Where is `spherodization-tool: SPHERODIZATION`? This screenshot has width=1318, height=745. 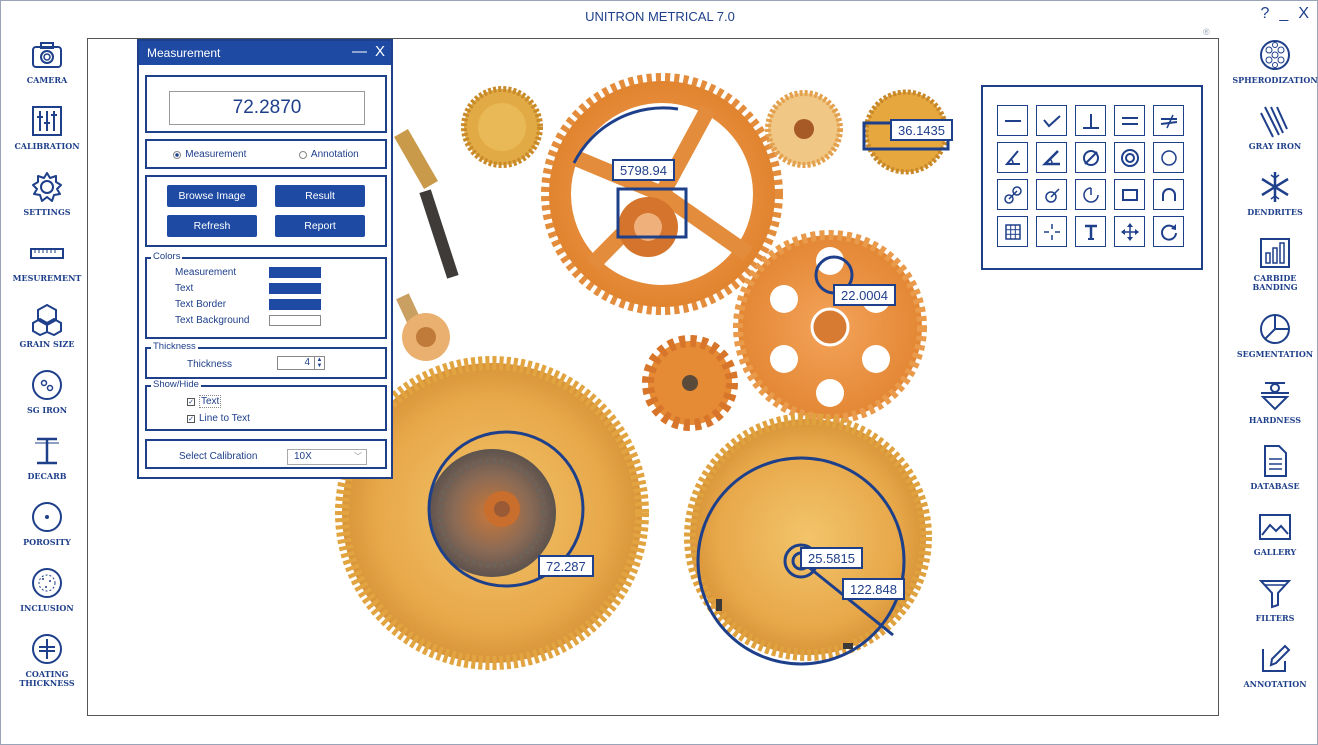 spherodization-tool: SPHERODIZATION is located at coordinates (1275, 70).